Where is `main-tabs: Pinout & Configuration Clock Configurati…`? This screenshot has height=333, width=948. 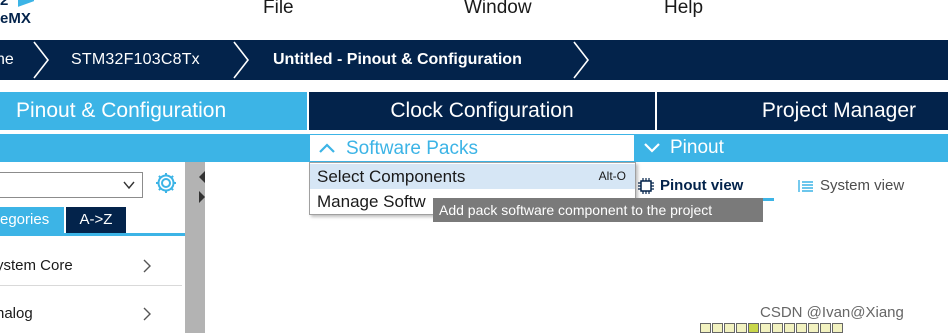 main-tabs: Pinout & Configuration Clock Configurati… is located at coordinates (474, 111).